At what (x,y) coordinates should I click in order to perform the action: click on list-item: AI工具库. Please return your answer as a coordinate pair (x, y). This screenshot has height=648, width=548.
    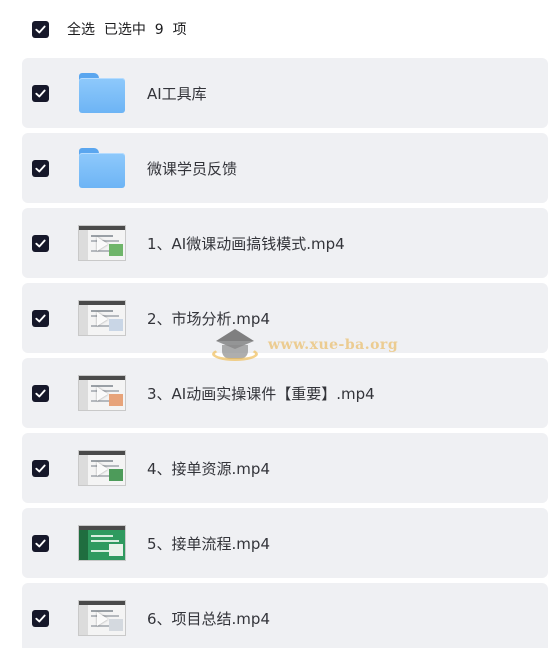
    Looking at the image, I should click on (285, 93).